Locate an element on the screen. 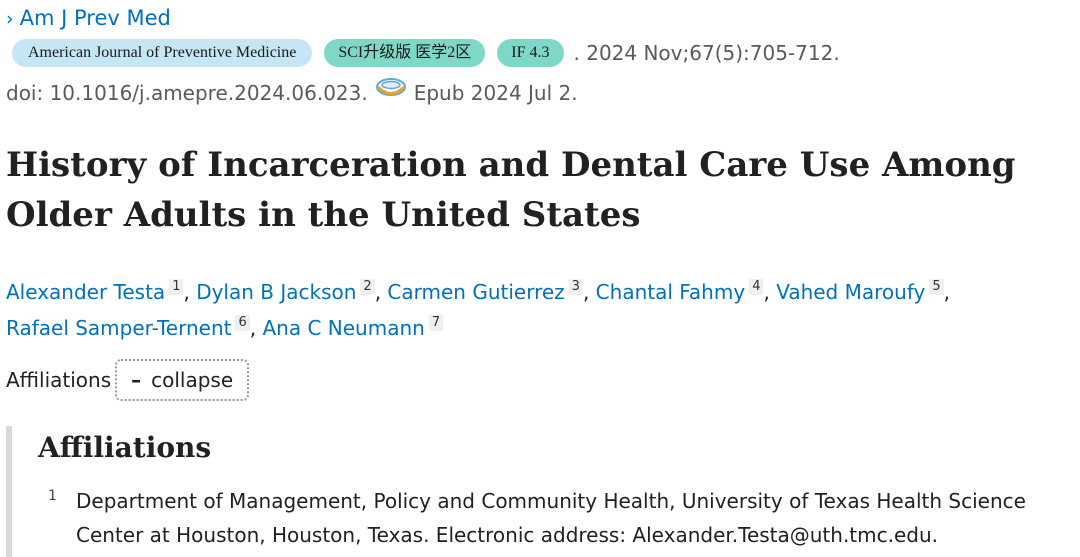  author-link: Rafael Samper-Ternent is located at coordinates (118, 328).